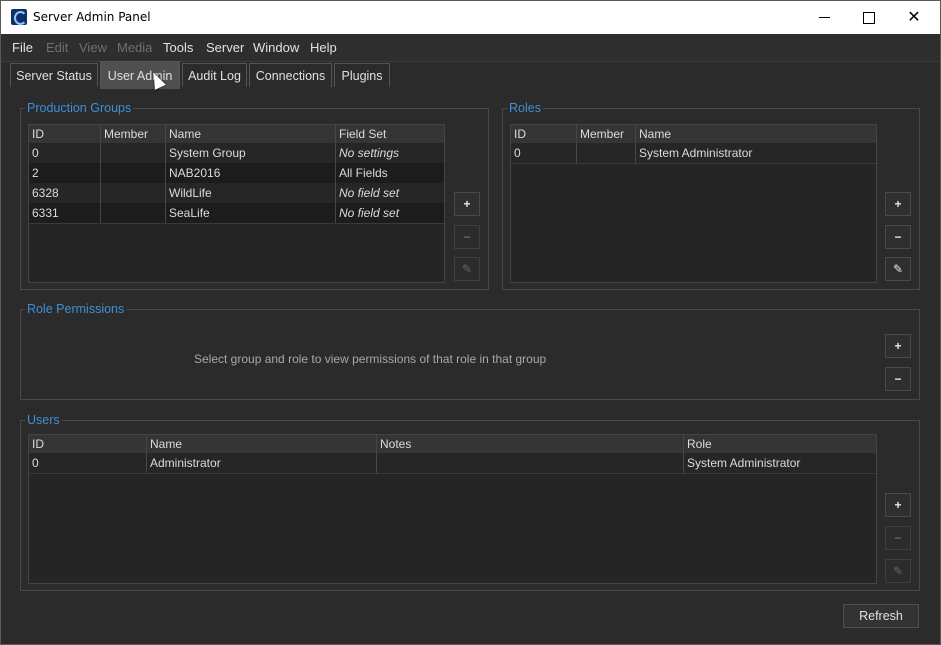 This screenshot has height=645, width=941. Describe the element at coordinates (780, 444) in the screenshot. I see `column-header-role: Role` at that location.